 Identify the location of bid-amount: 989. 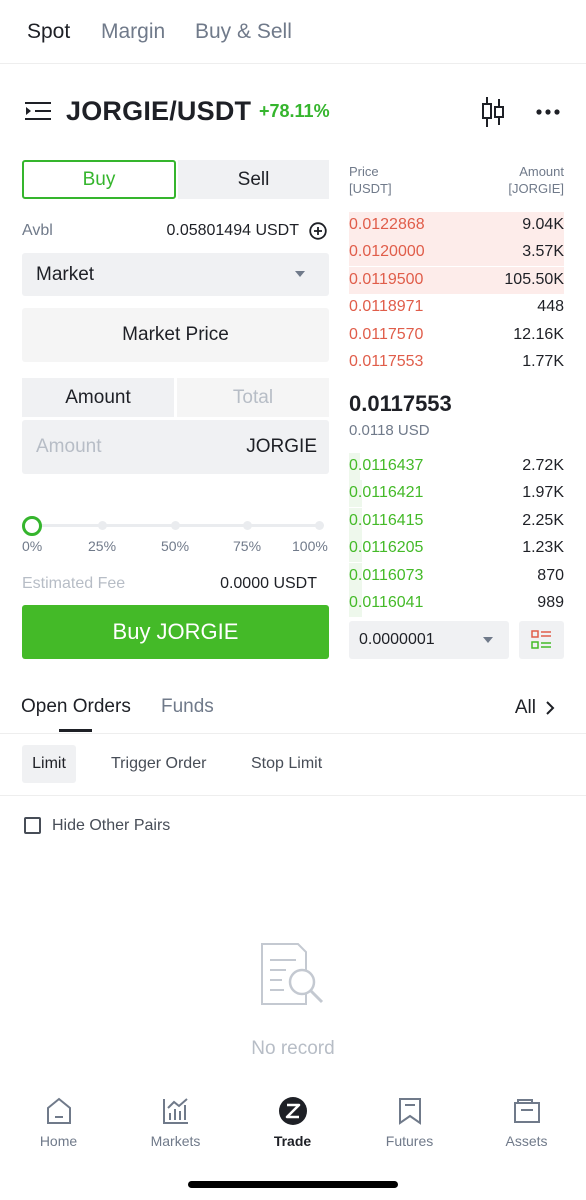
(550, 602).